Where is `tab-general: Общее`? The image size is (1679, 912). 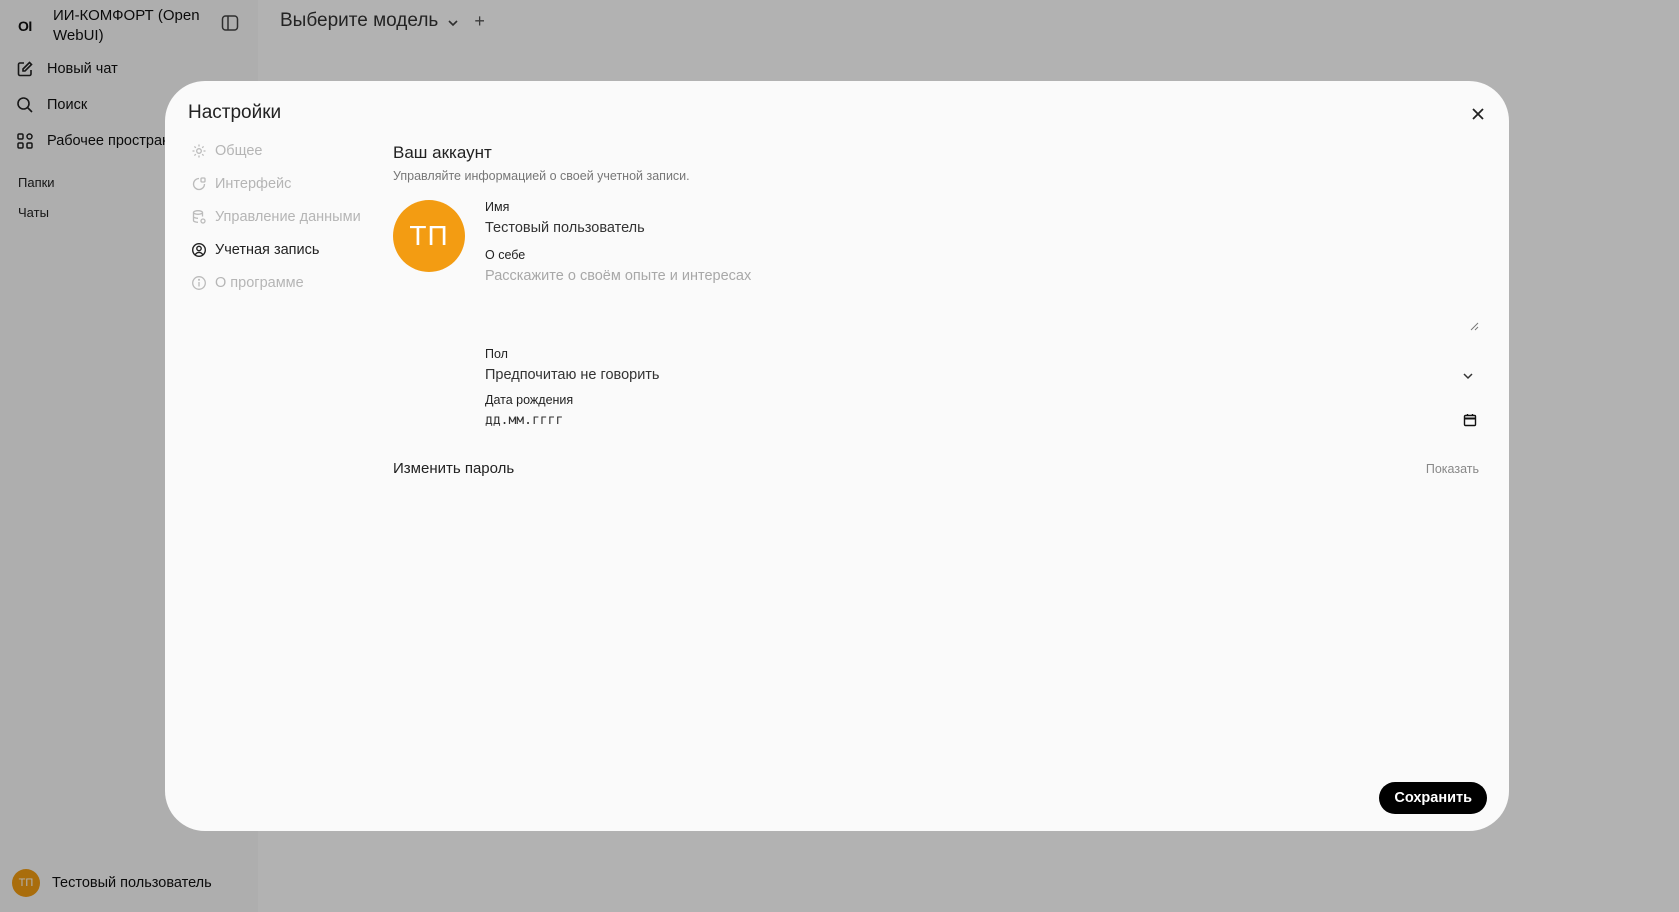
tab-general: Общее is located at coordinates (276, 151).